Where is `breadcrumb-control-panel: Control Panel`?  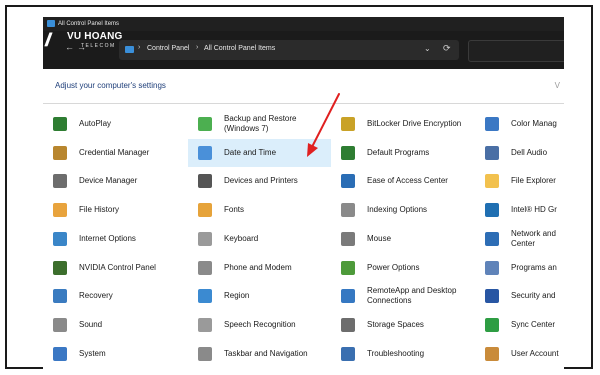 breadcrumb-control-panel: Control Panel is located at coordinates (168, 48).